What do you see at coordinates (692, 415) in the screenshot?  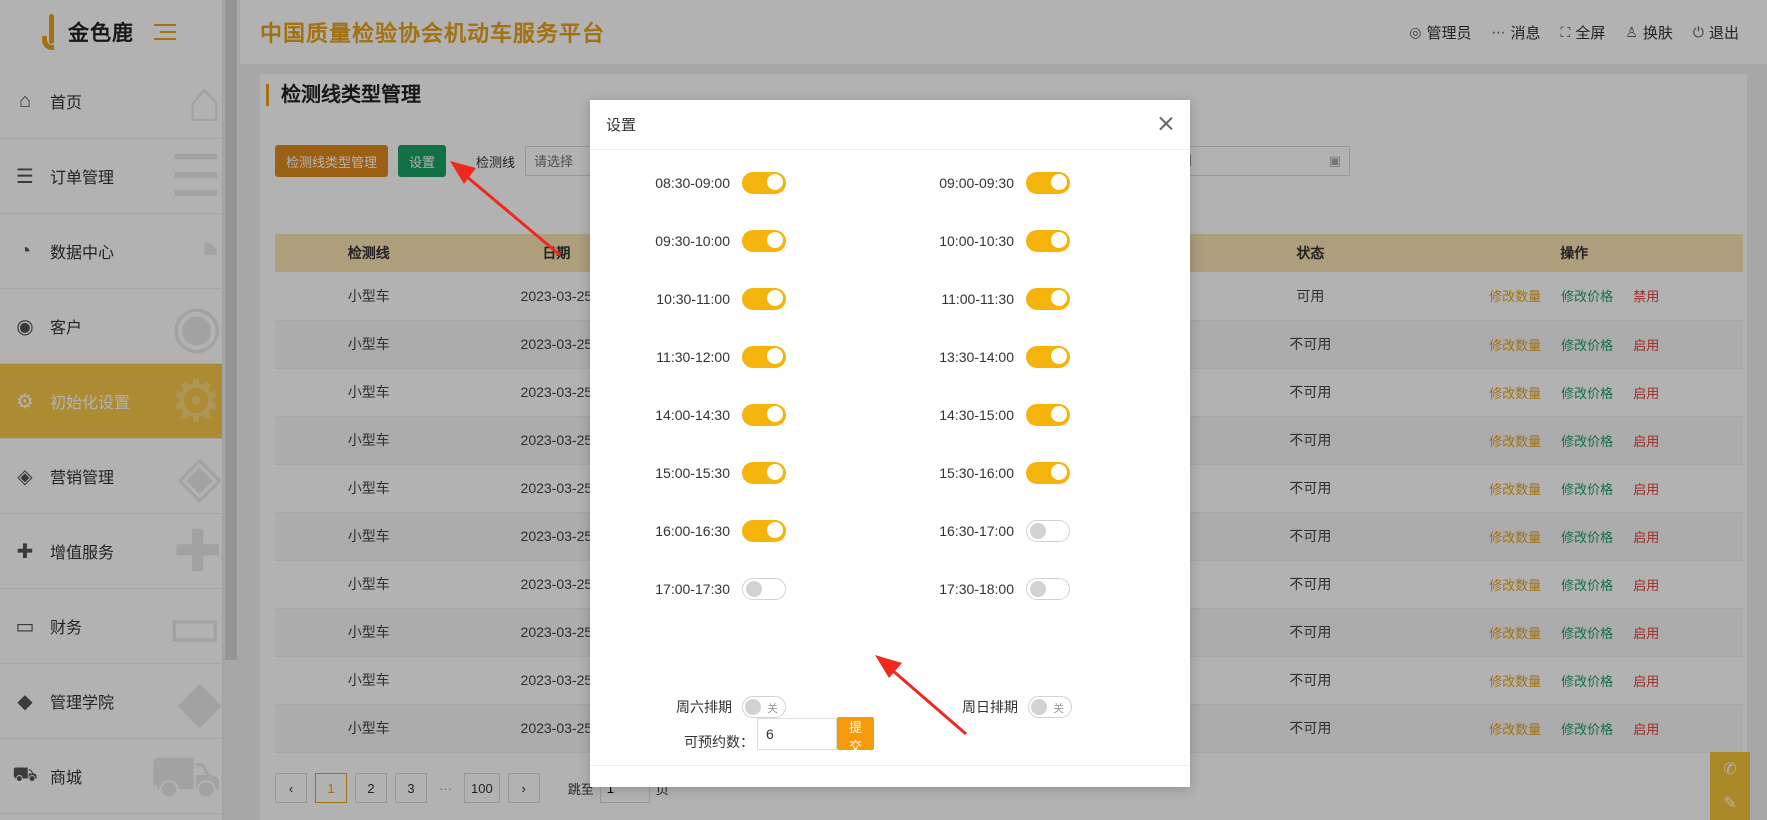 I see `time-slot-label: 14:00-14:30` at bounding box center [692, 415].